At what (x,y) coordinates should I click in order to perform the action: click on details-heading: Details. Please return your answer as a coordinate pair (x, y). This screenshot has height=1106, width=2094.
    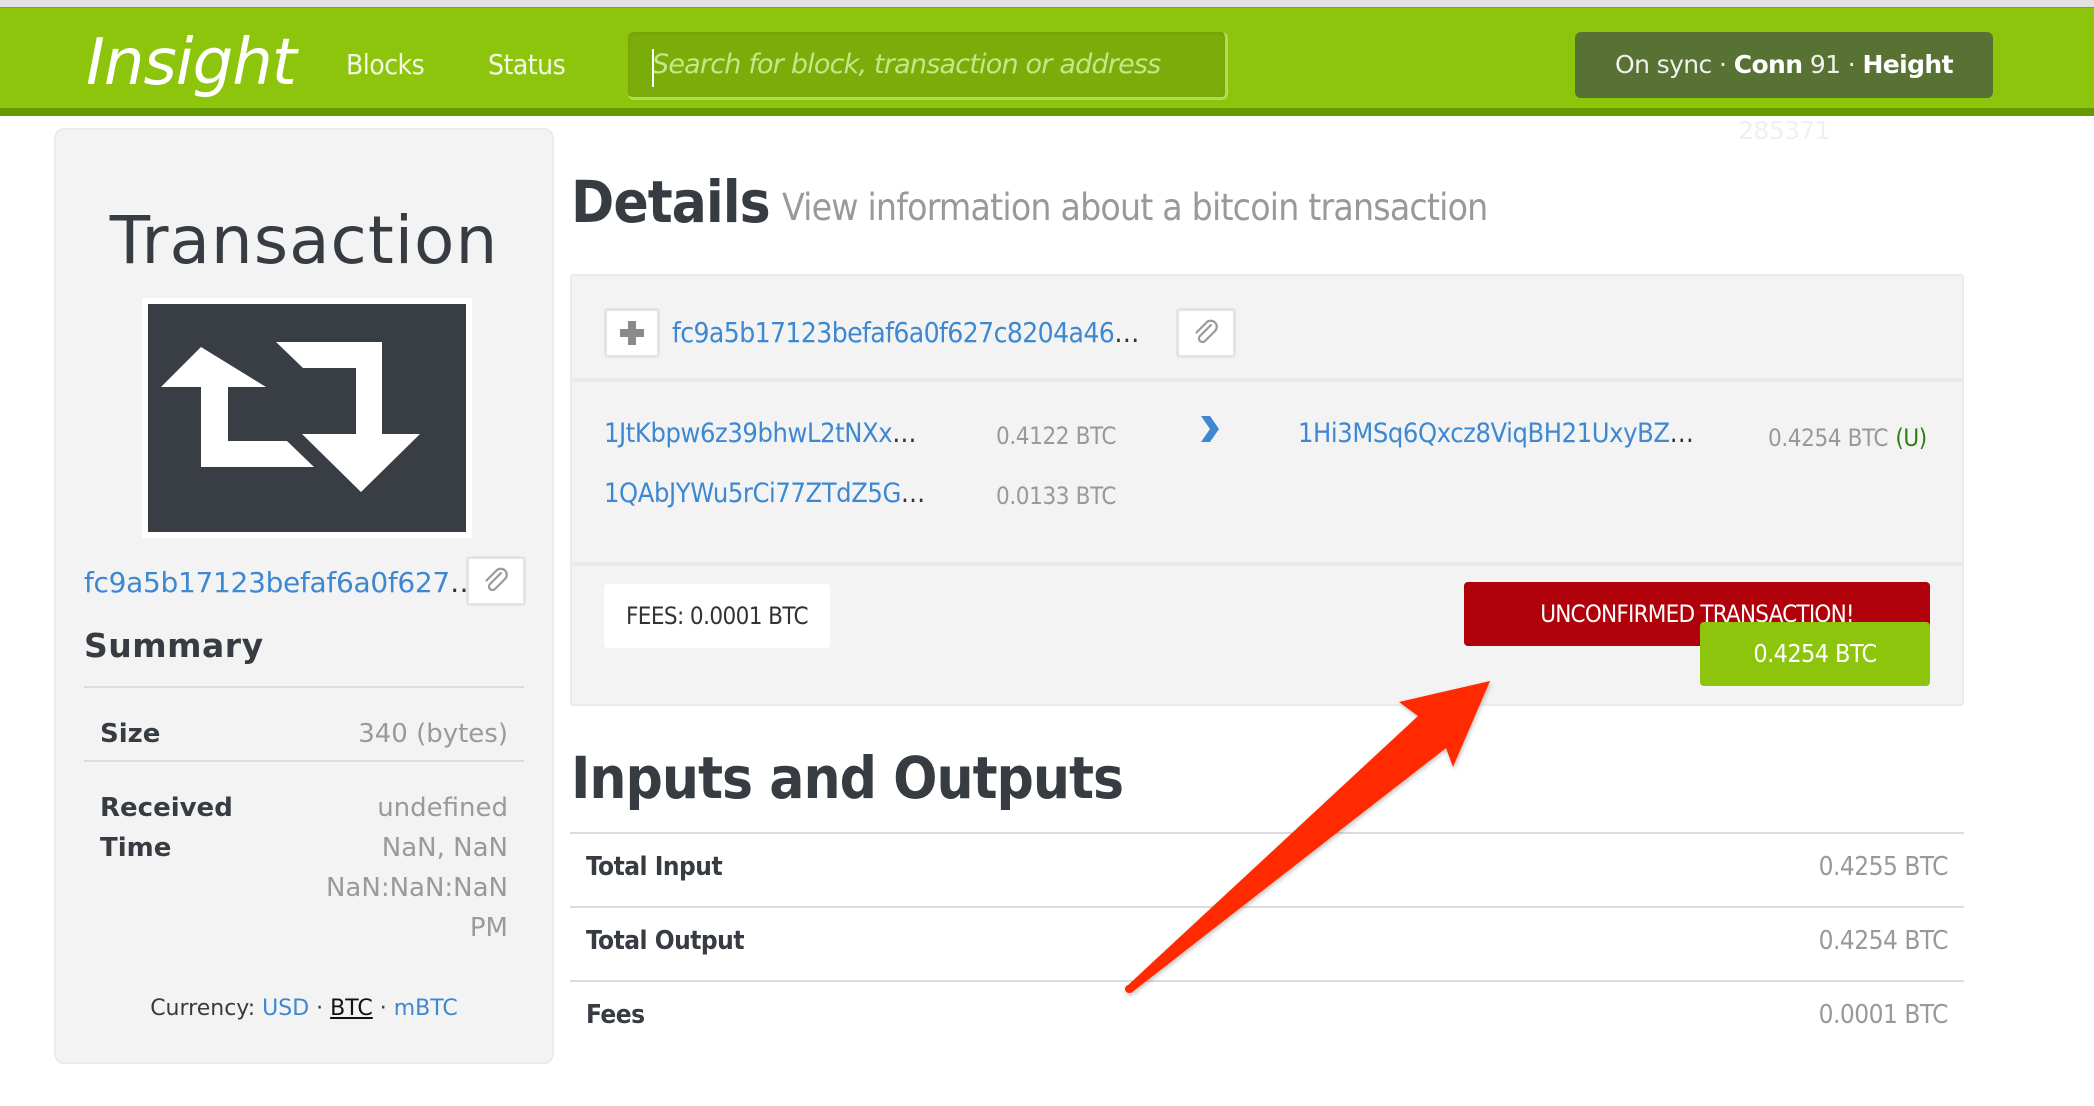
    Looking at the image, I should click on (671, 202).